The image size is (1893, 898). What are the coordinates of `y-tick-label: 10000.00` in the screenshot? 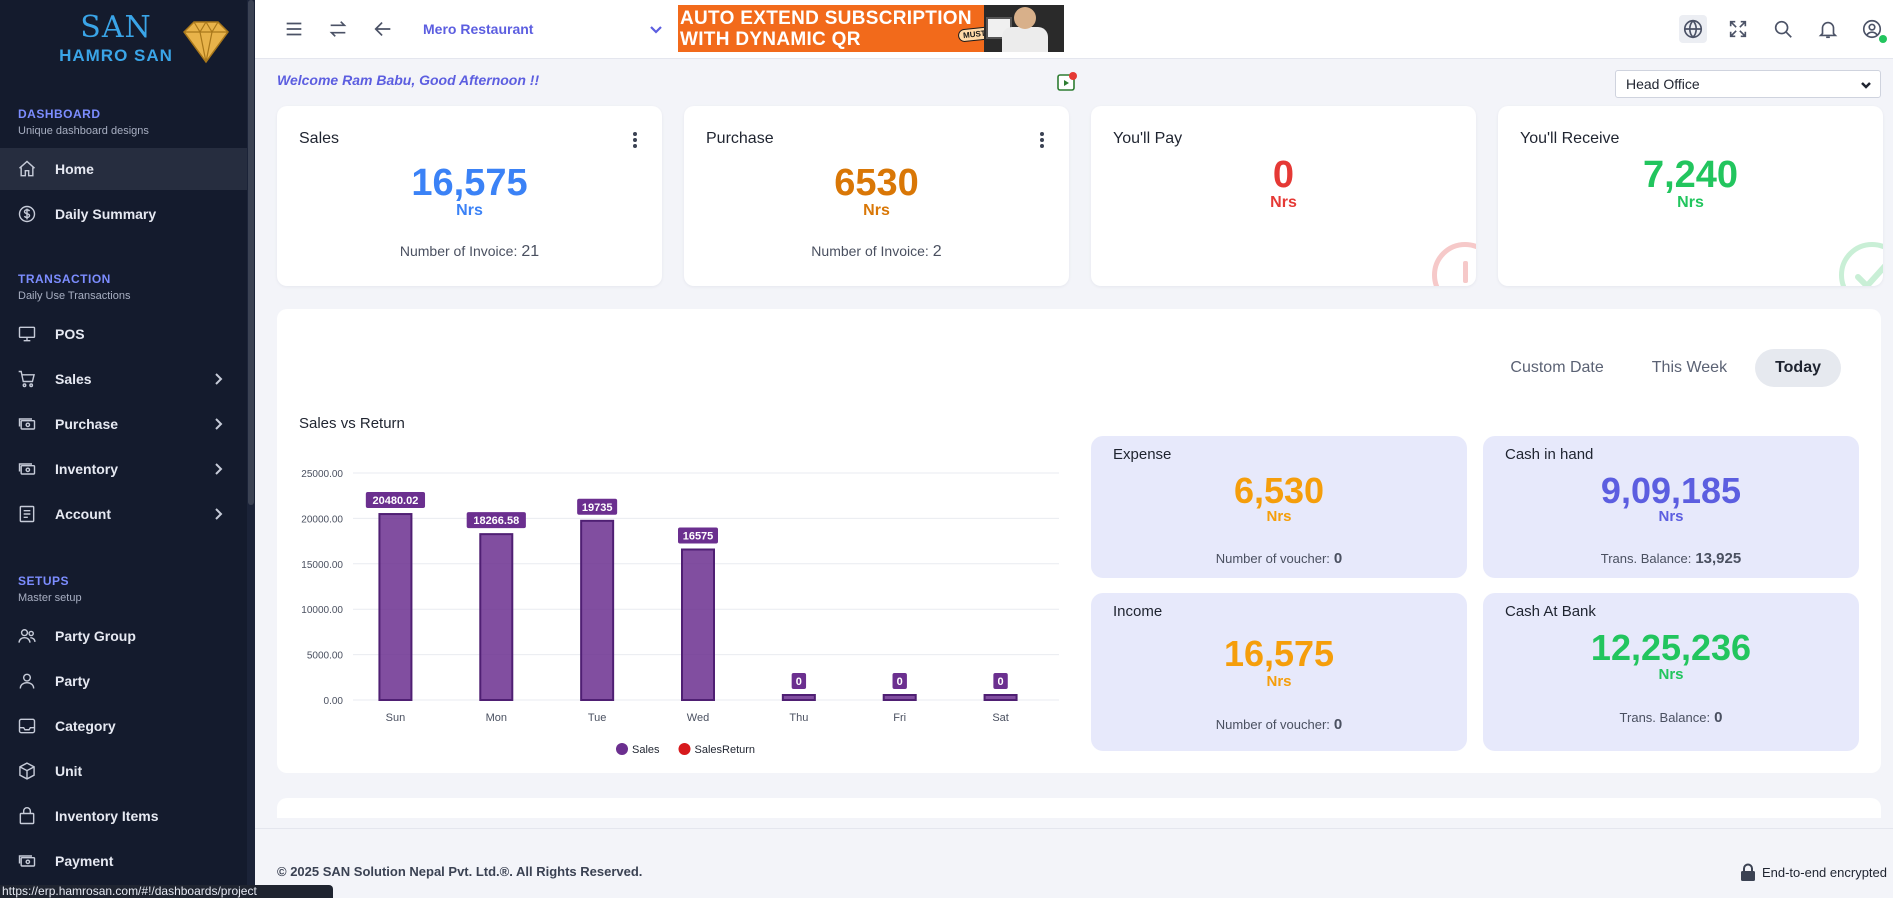 It's located at (322, 610).